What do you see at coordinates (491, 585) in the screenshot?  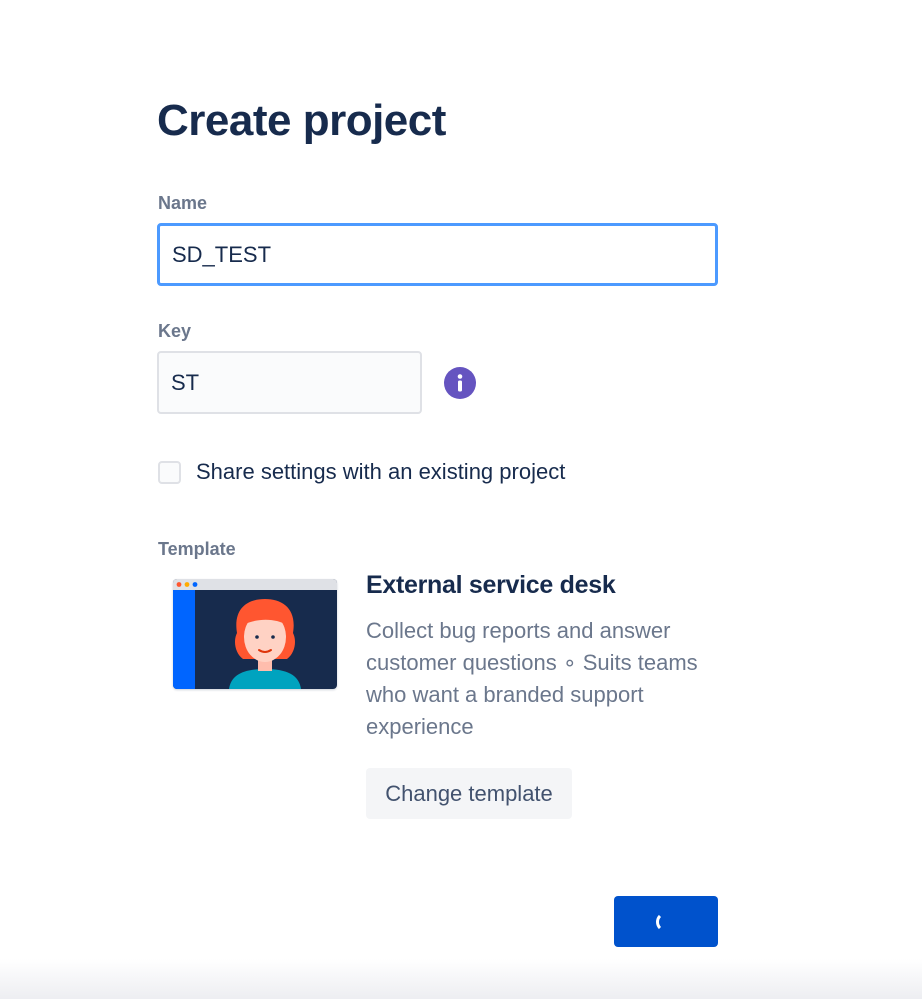 I see `template-title: External service desk` at bounding box center [491, 585].